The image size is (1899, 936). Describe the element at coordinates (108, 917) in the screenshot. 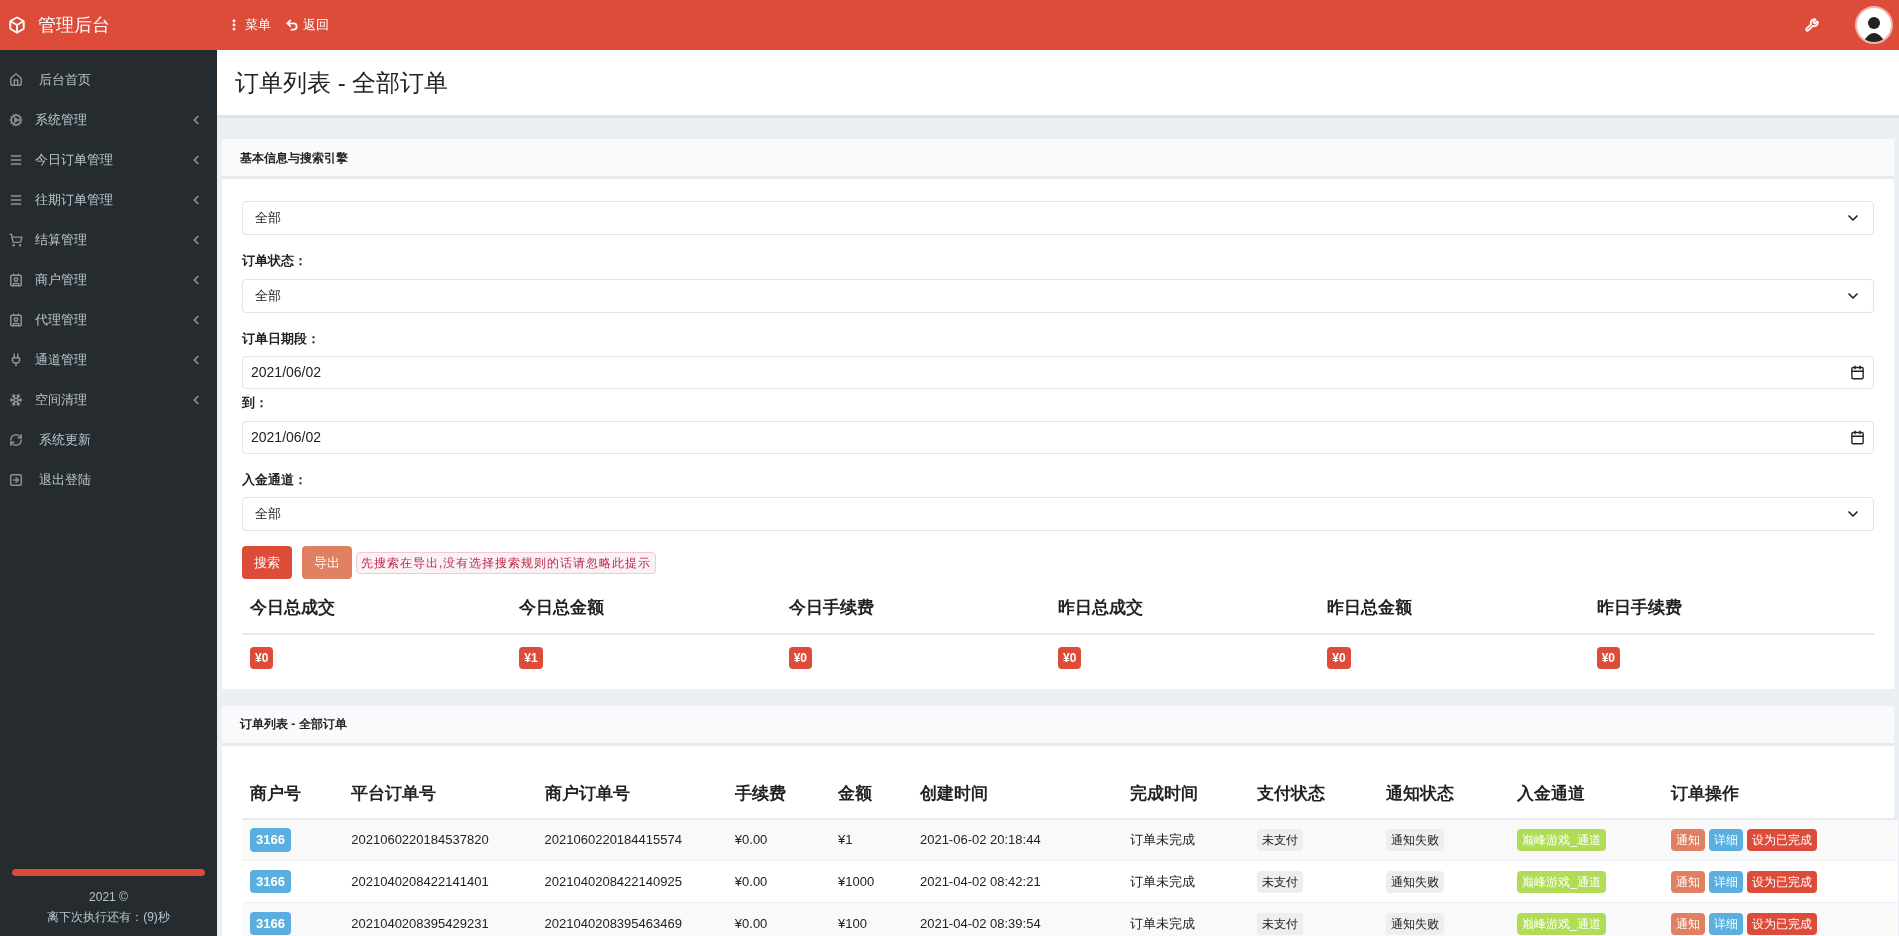

I see `countdown-text: 离下次执行还有：(9)秒` at that location.